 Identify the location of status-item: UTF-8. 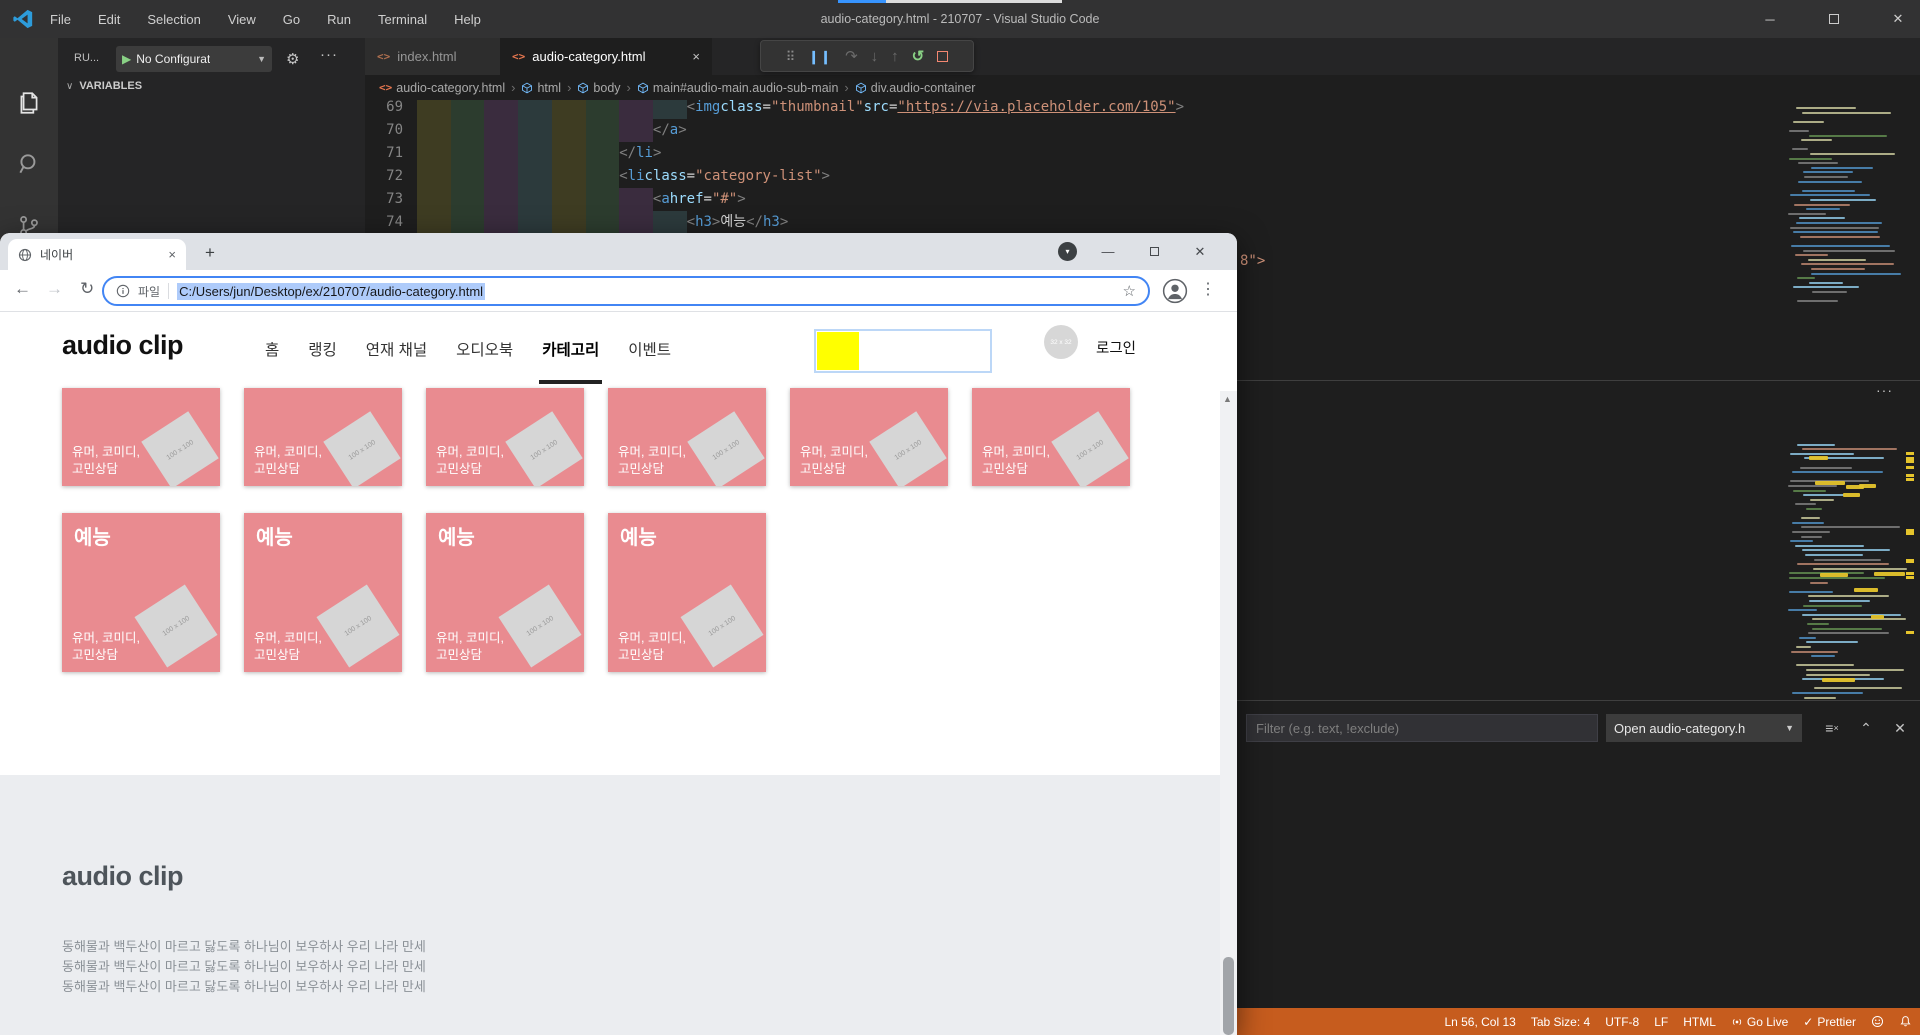
(1622, 1022).